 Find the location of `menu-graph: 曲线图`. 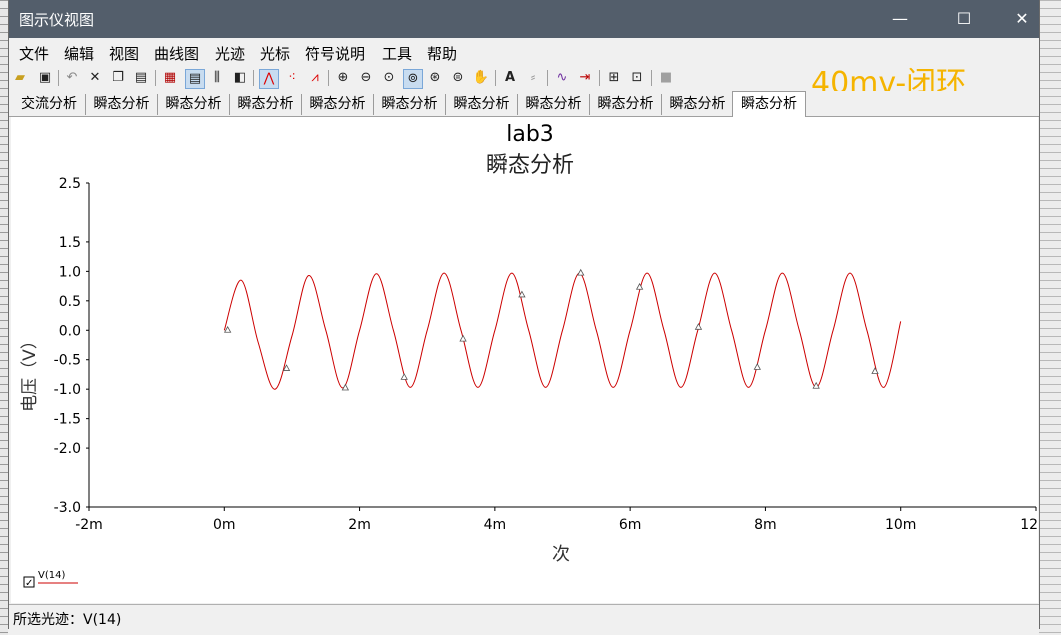

menu-graph: 曲线图 is located at coordinates (176, 53).